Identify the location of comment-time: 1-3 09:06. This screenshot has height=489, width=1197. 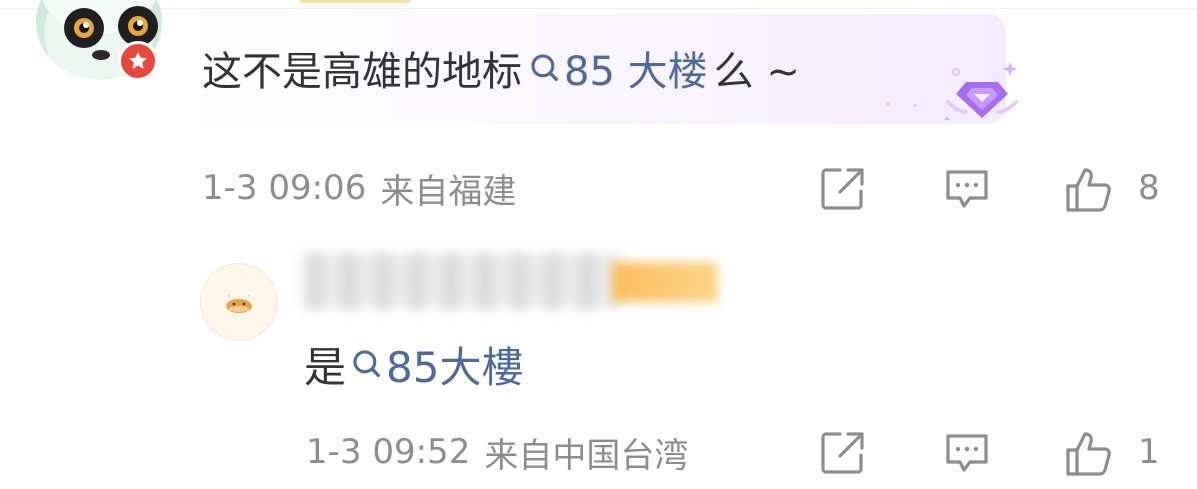
(284, 188).